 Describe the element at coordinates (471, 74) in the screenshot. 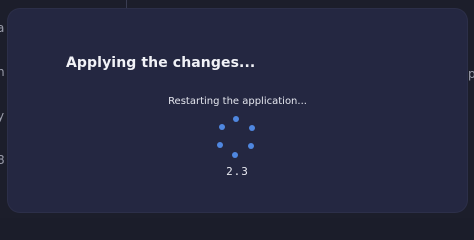

I see `background-glyph: p` at that location.